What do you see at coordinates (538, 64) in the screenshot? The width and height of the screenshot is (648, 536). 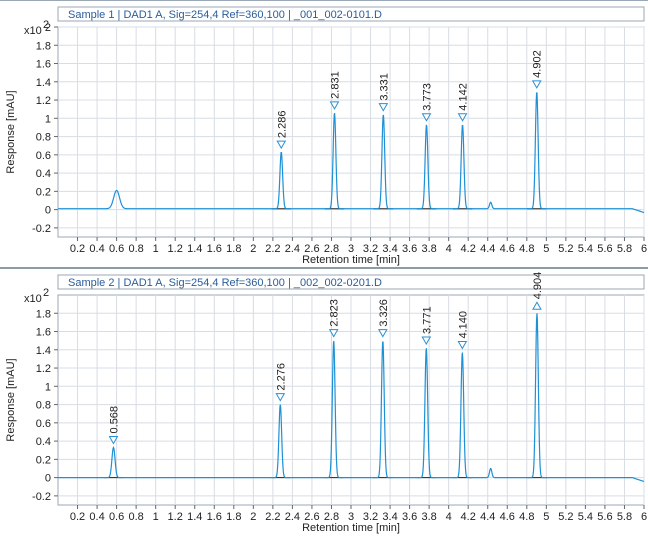 I see `peak-label: 4.902` at bounding box center [538, 64].